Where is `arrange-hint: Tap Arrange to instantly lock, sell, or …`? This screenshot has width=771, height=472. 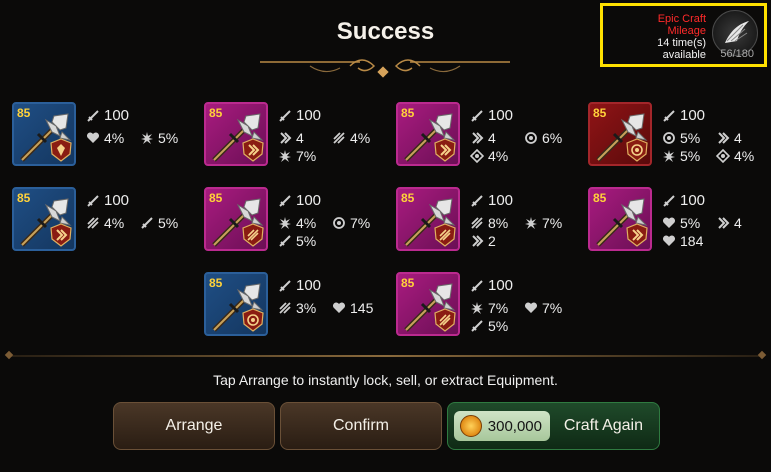 arrange-hint: Tap Arrange to instantly lock, sell, or … is located at coordinates (385, 380).